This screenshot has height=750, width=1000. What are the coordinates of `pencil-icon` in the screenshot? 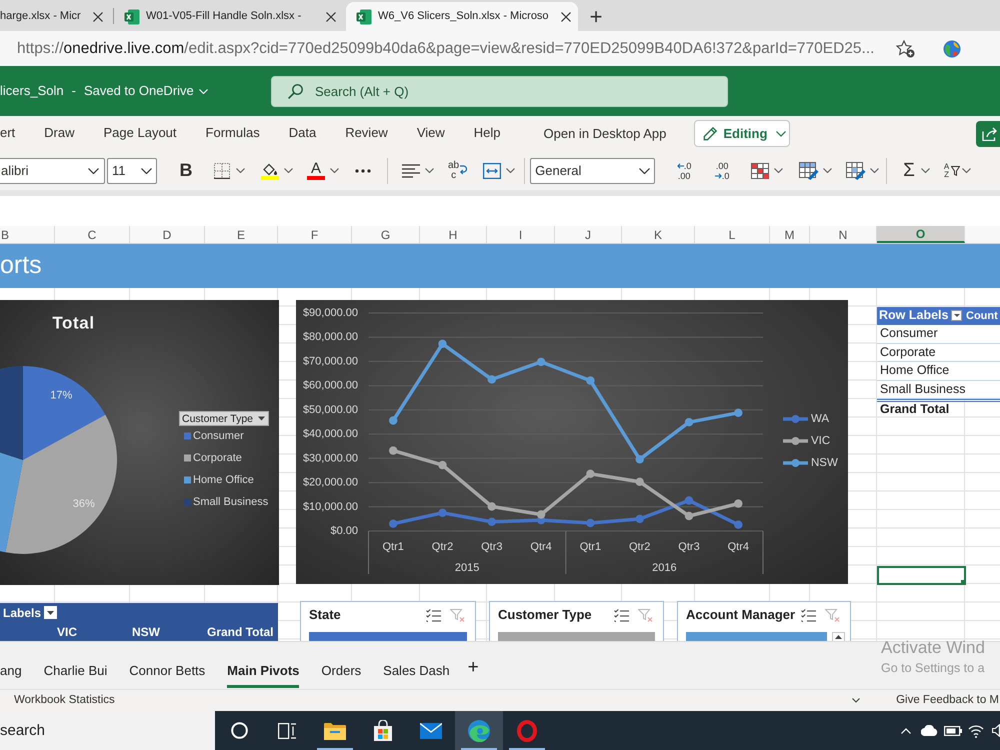 It's located at (710, 133).